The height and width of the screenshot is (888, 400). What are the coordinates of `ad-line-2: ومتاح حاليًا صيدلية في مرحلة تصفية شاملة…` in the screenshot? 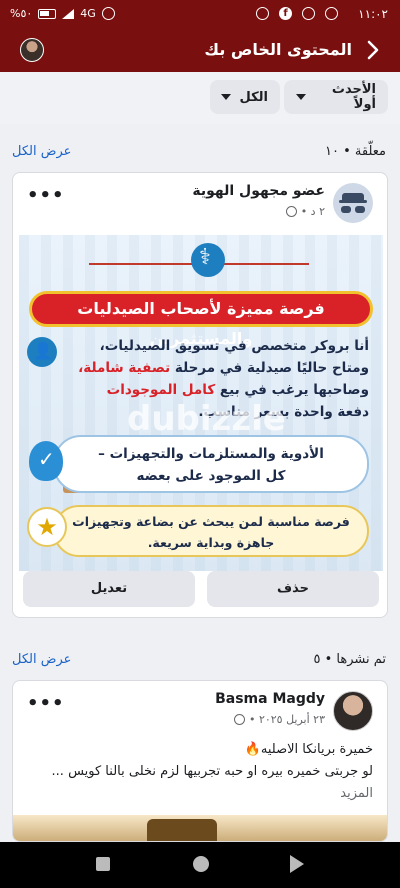 It's located at (223, 368).